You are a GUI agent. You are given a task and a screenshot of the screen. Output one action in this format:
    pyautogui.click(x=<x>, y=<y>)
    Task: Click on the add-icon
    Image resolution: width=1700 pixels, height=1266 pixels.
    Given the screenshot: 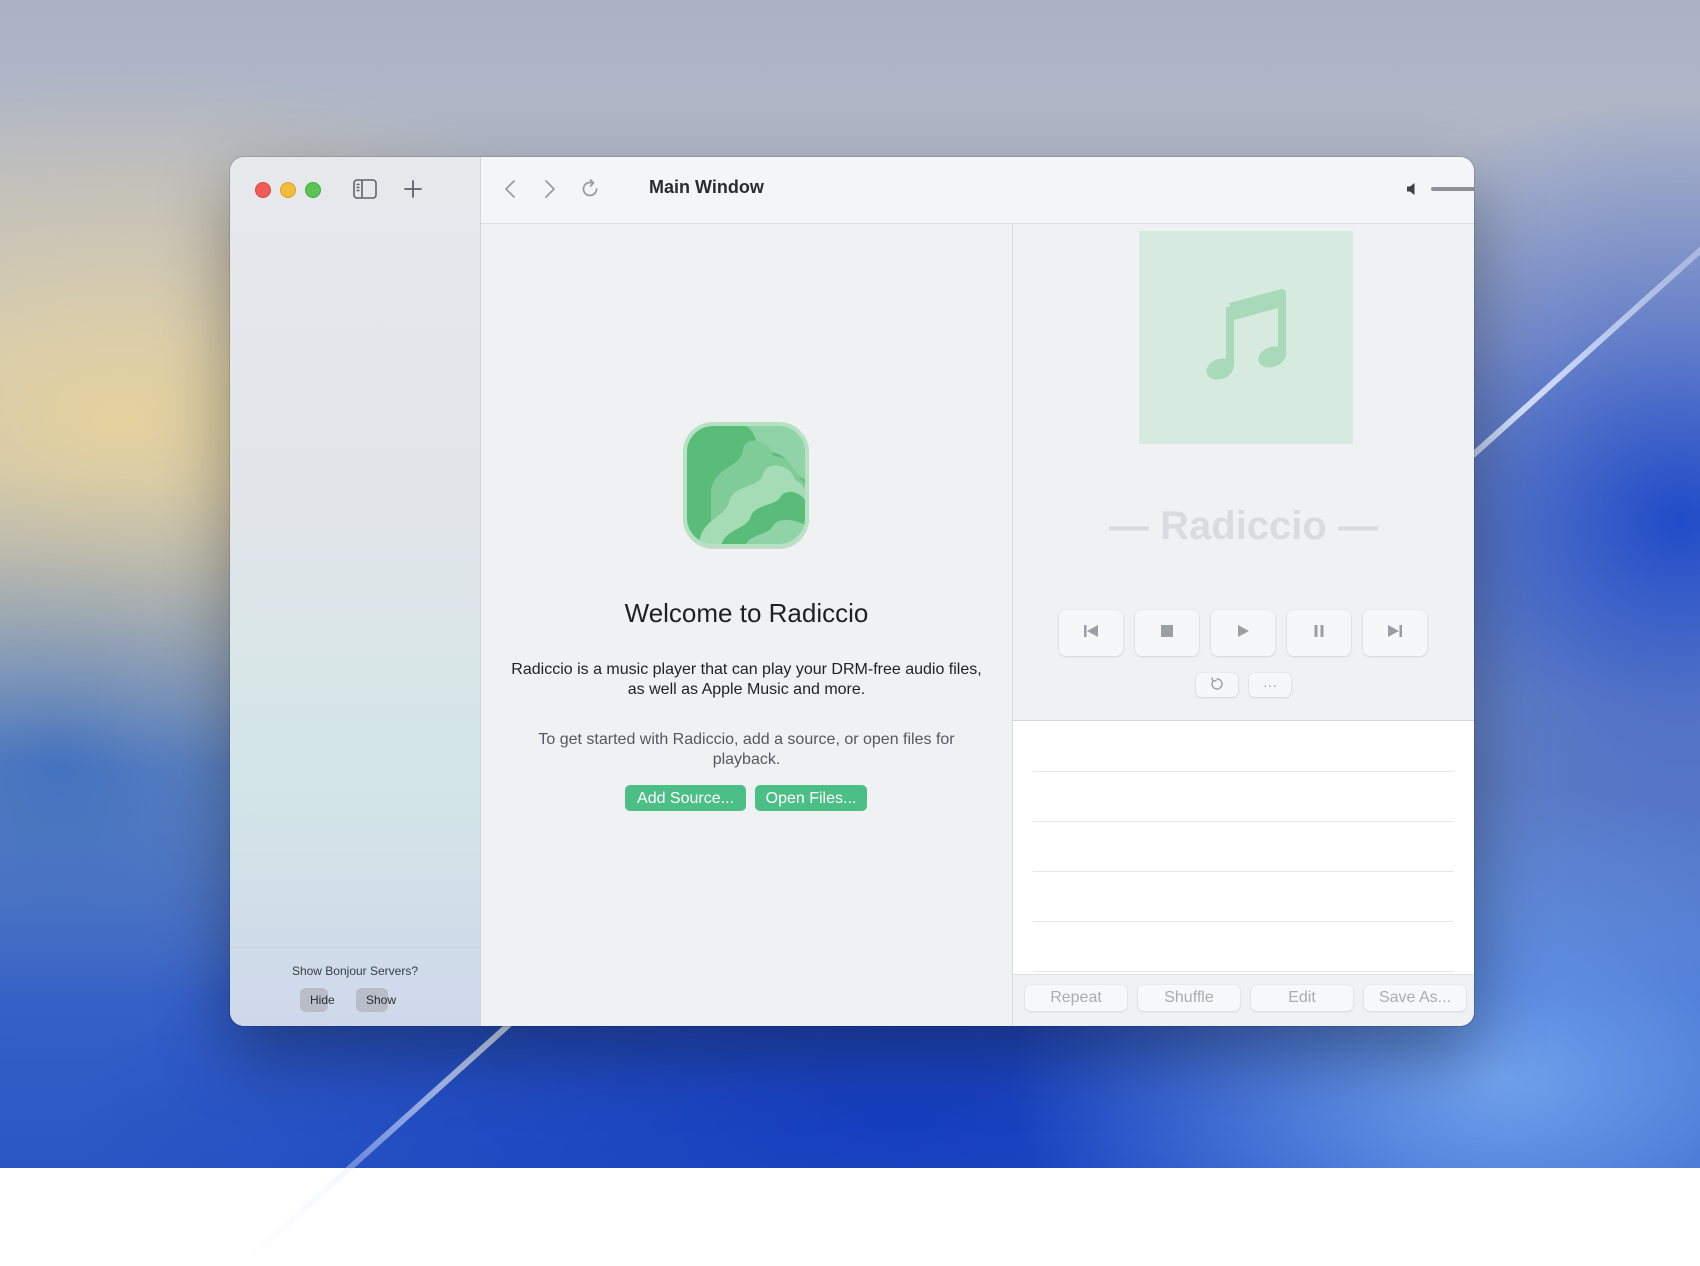 What is the action you would take?
    pyautogui.click(x=413, y=189)
    